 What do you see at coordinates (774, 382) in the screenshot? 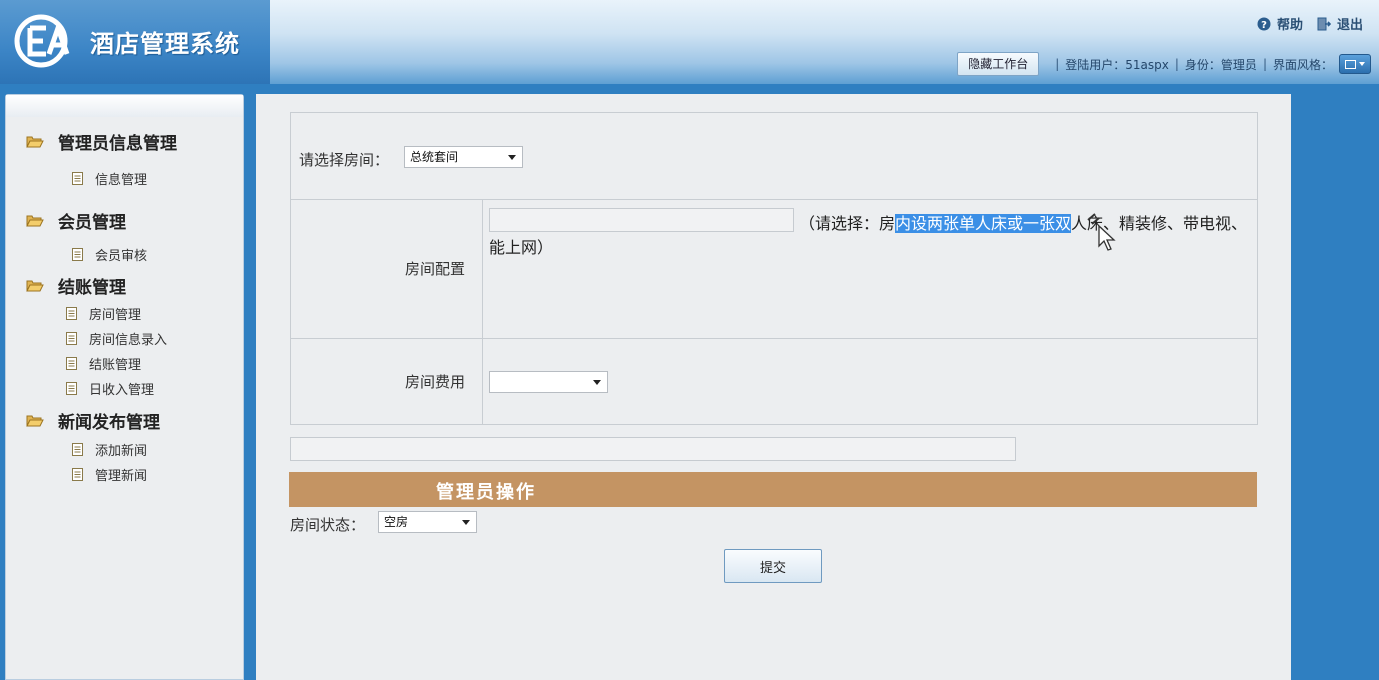
I see `row-room-fee: 房间费用` at bounding box center [774, 382].